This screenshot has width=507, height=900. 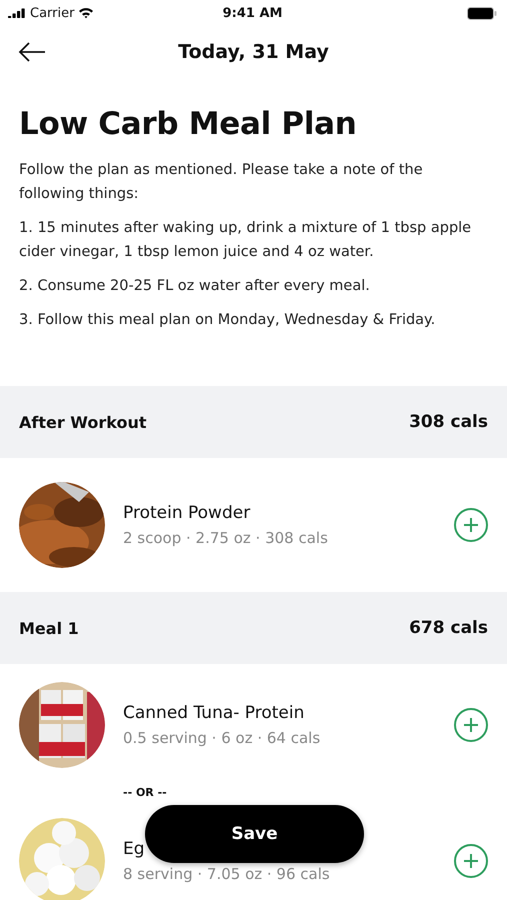 I want to click on section-name: Meal 1, so click(x=49, y=628).